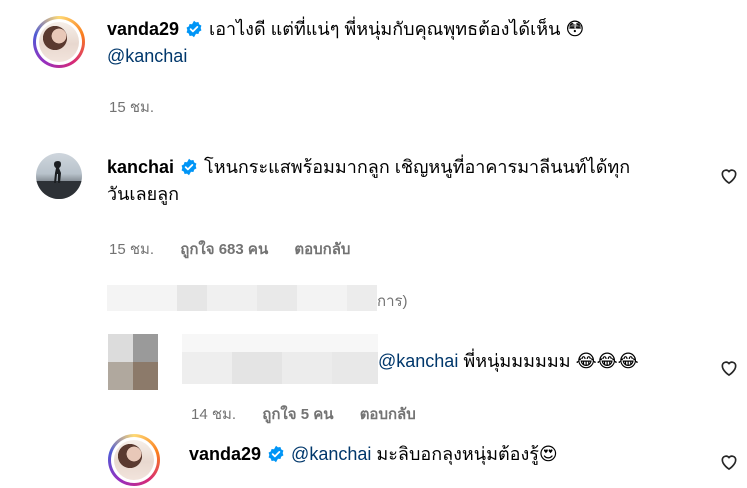  I want to click on username-pixelated, so click(280, 359).